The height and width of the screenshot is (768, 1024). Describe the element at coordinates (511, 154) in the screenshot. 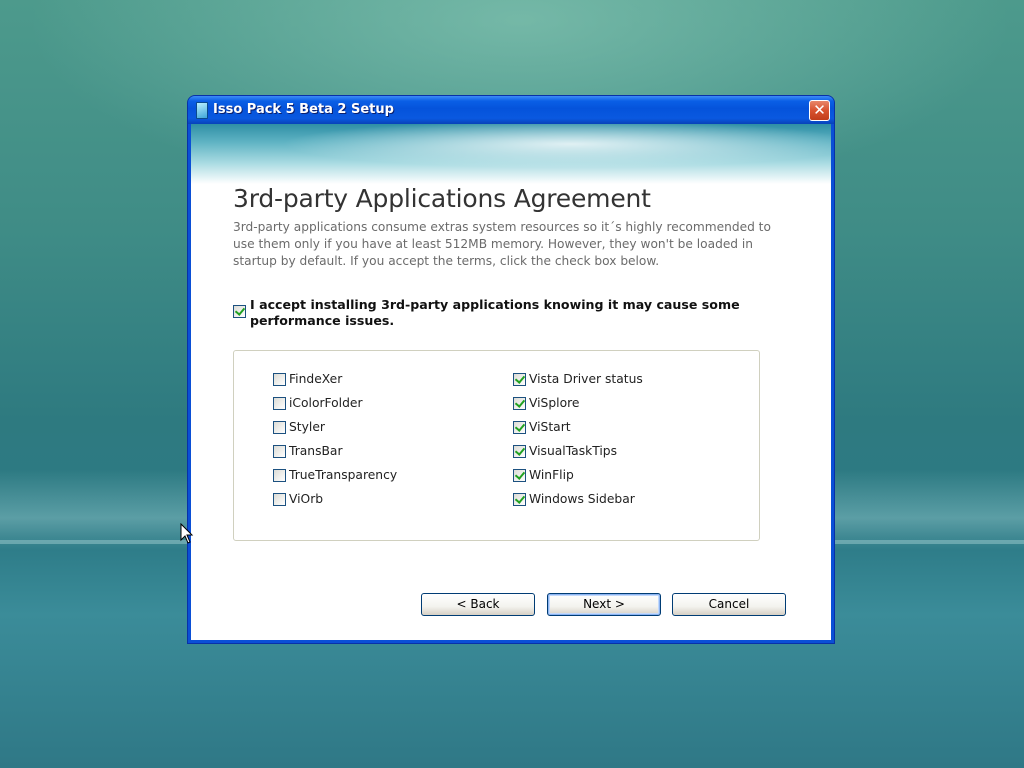

I see `header-banner` at that location.